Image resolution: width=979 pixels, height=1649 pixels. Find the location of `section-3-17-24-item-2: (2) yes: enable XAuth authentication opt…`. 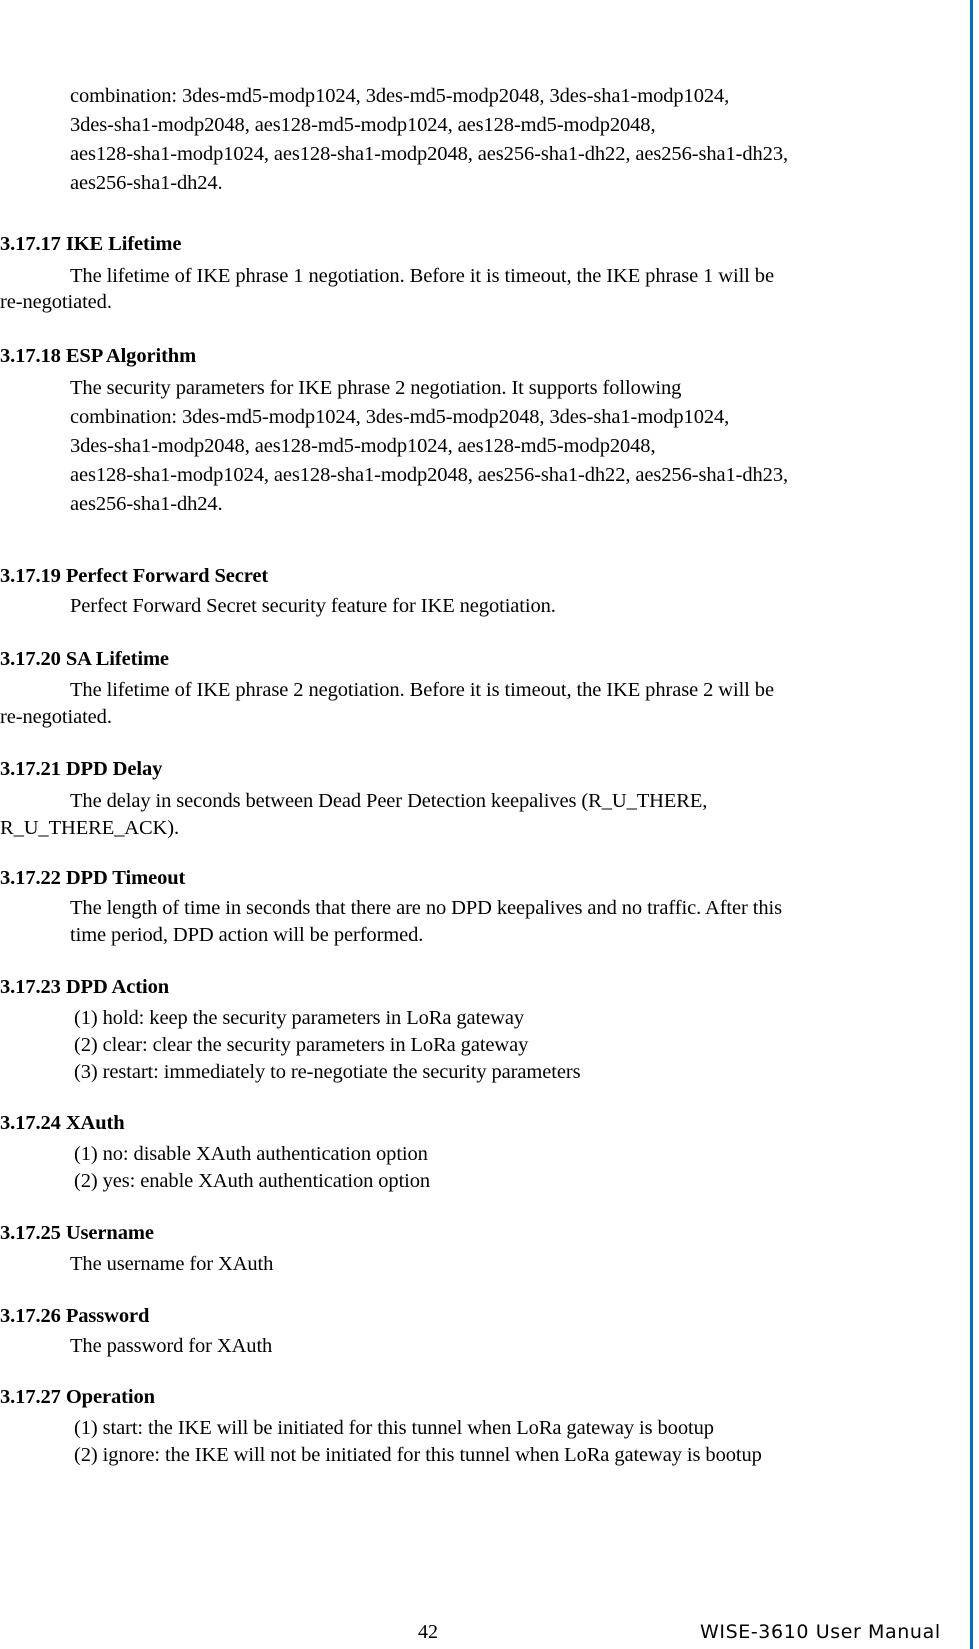

section-3-17-24-item-2: (2) yes: enable XAuth authentication opt… is located at coordinates (252, 1181).